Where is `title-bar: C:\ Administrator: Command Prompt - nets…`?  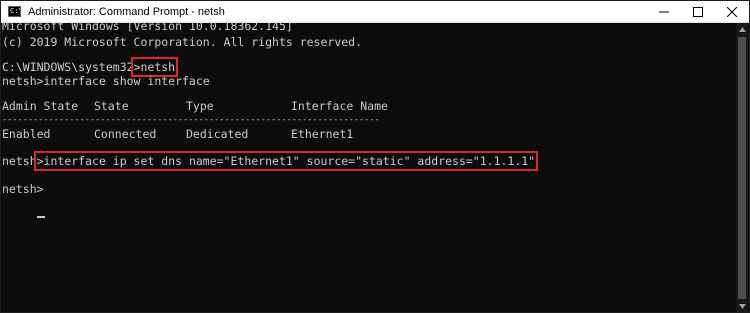
title-bar: C:\ Administrator: Command Prompt - nets… is located at coordinates (375, 12).